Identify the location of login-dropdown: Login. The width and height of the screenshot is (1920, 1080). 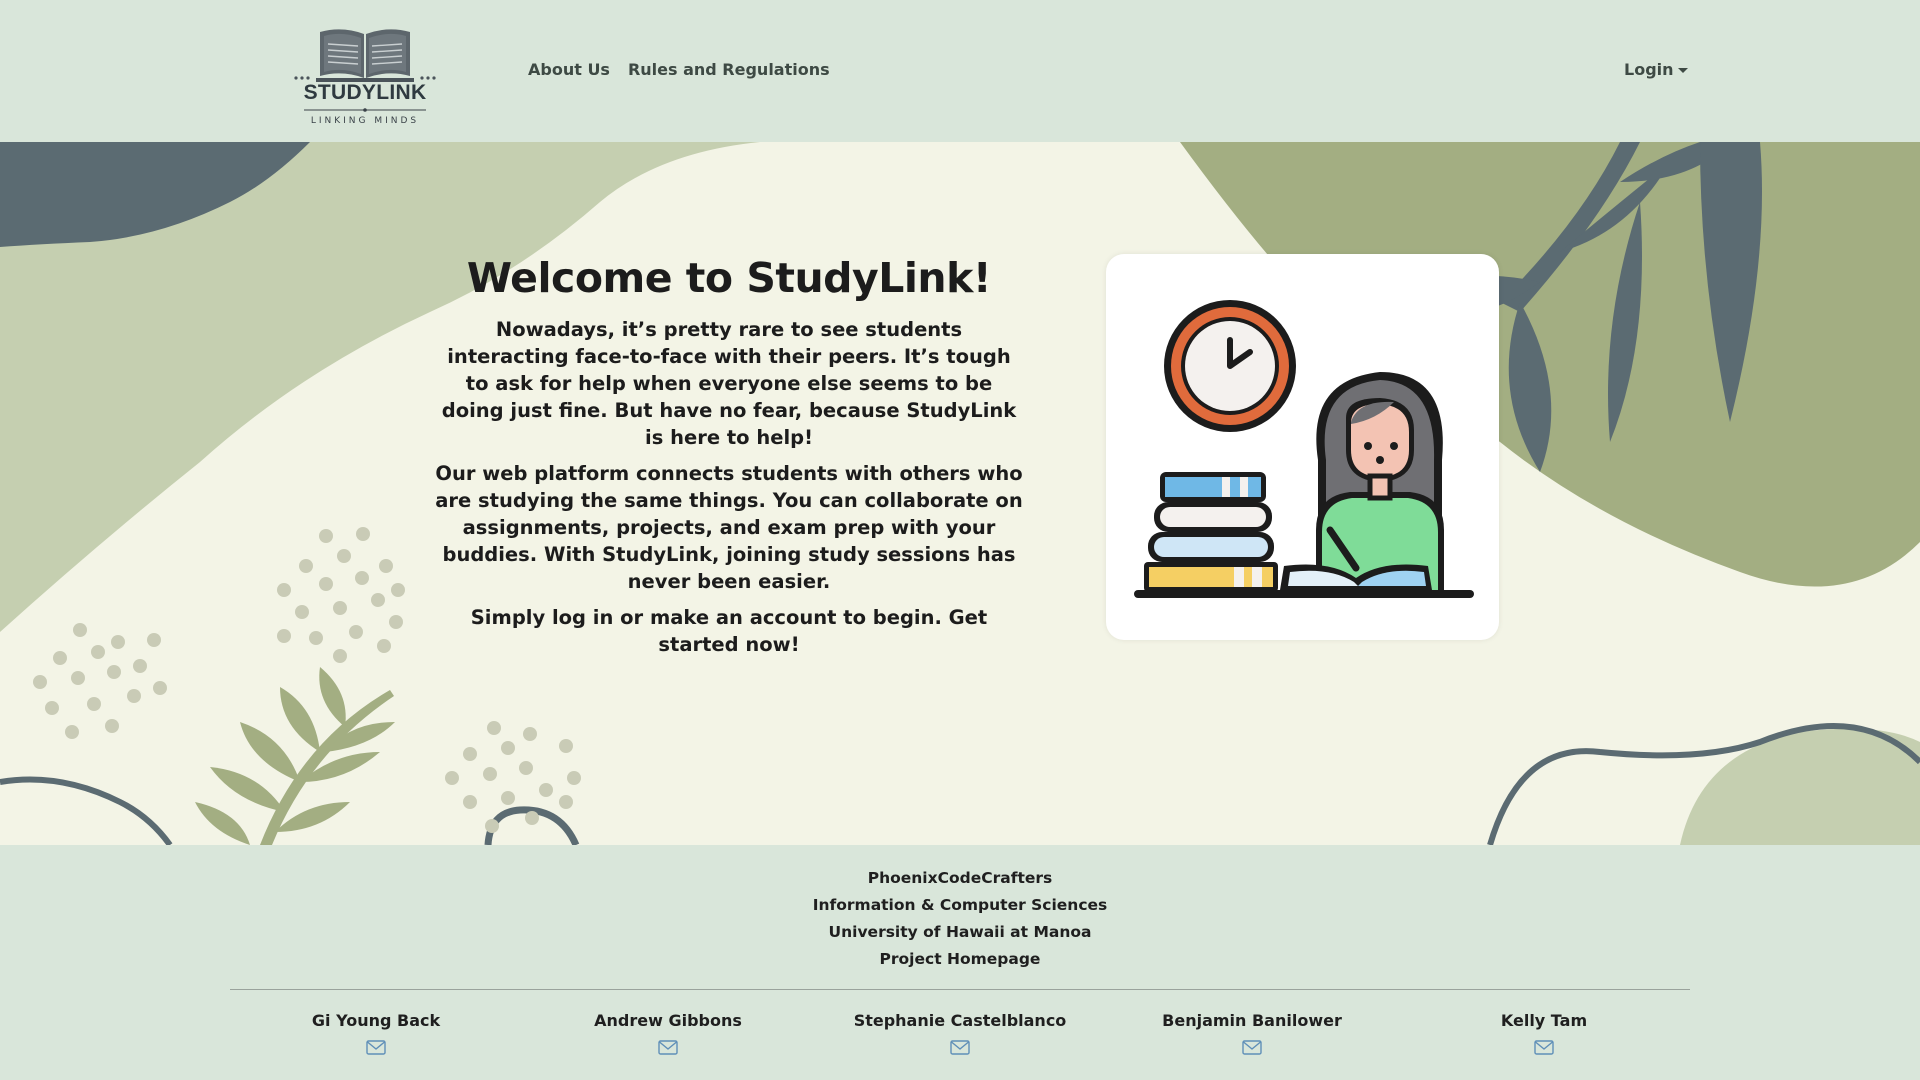
(1656, 69).